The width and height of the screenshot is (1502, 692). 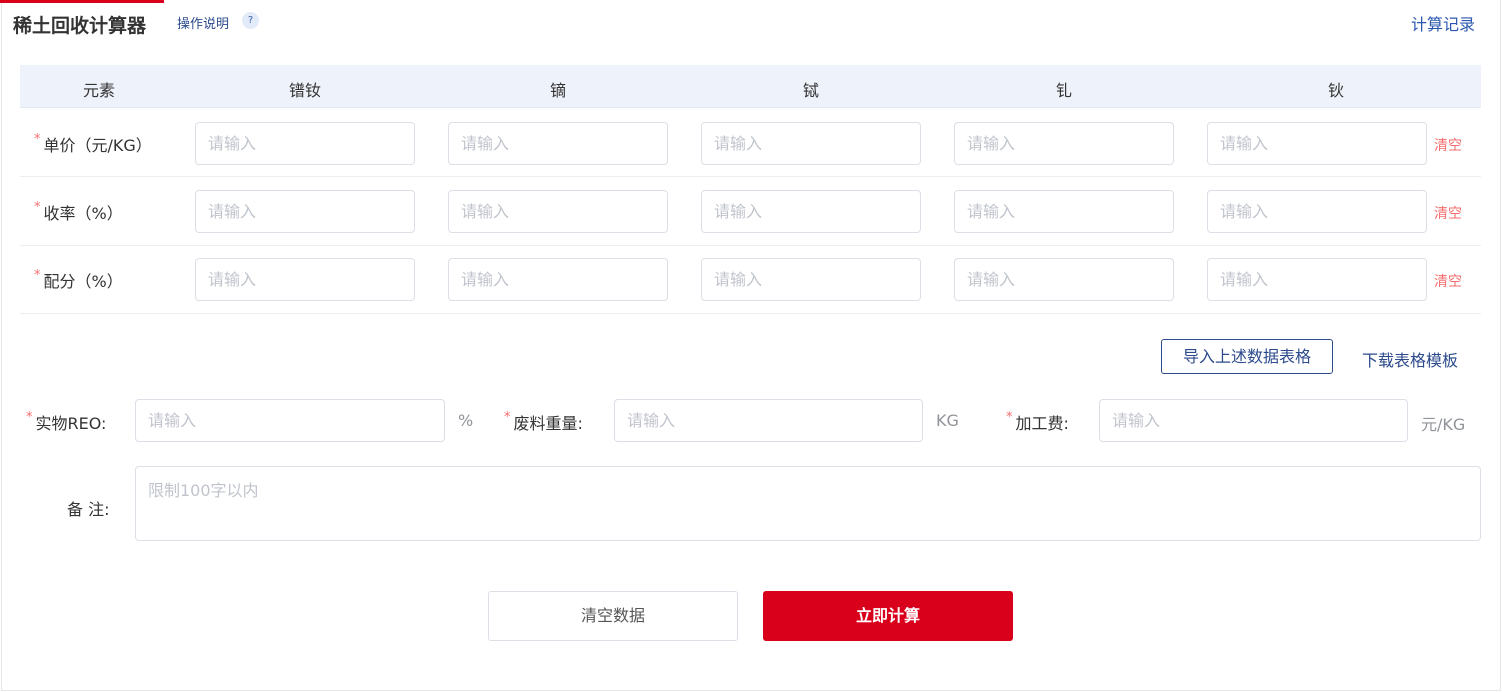 I want to click on column-header: 元素, so click(x=99, y=90).